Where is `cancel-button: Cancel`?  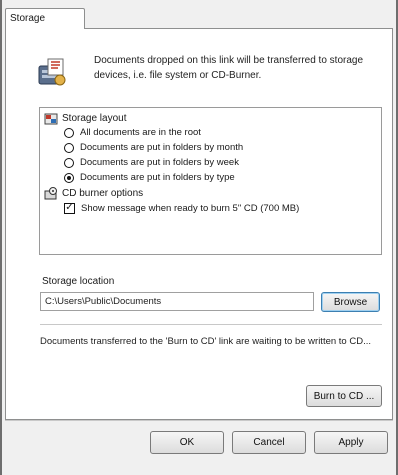
cancel-button: Cancel is located at coordinates (269, 442).